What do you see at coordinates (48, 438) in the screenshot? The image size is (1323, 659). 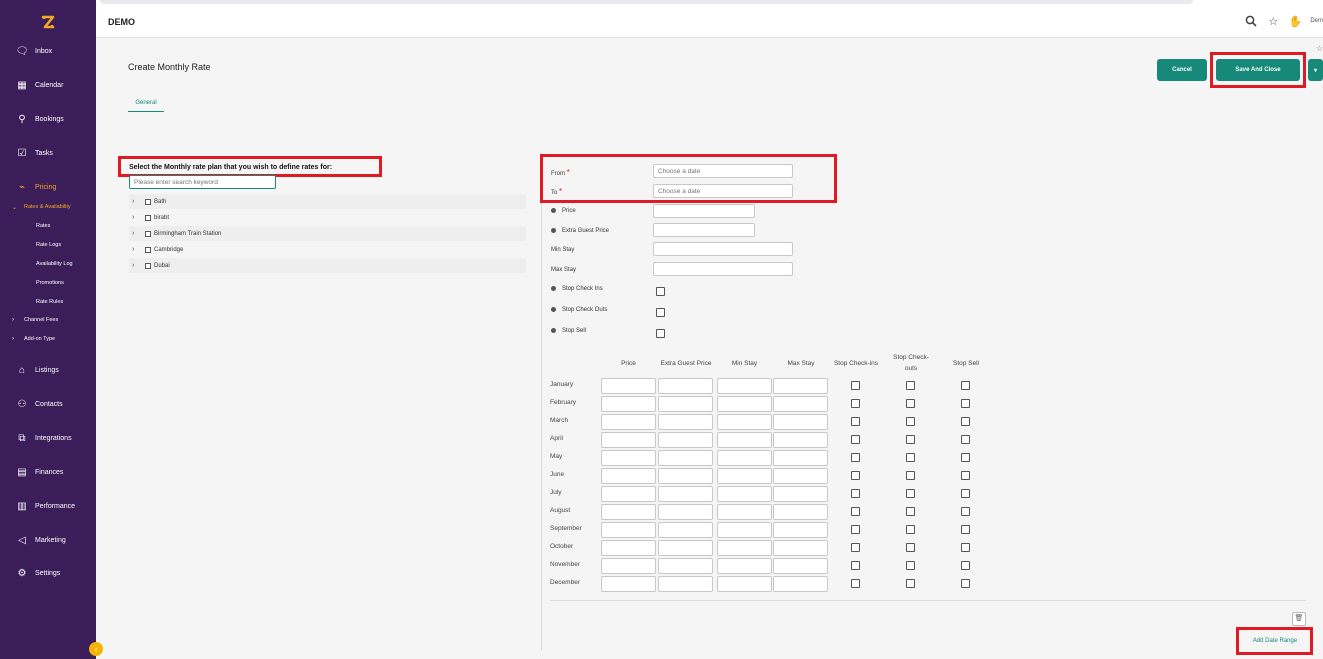 I see `sidebar-item-integrations: ⧉ Integrations` at bounding box center [48, 438].